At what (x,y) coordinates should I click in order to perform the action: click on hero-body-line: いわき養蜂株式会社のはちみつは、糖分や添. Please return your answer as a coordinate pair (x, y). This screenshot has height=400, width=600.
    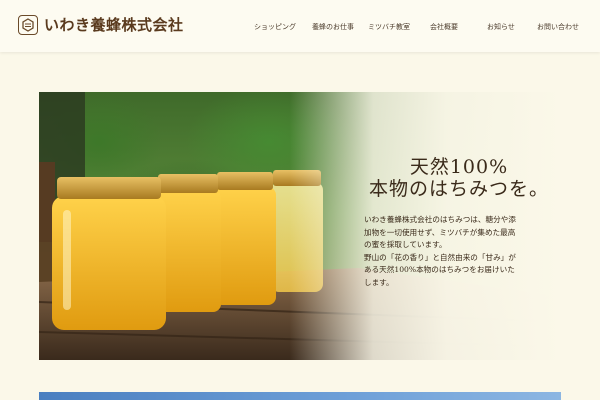
    Looking at the image, I should click on (440, 219).